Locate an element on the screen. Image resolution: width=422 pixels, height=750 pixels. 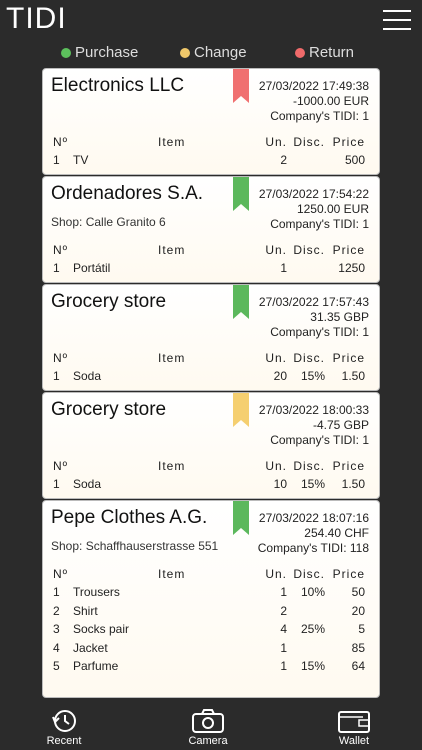
tab-recent: Recent is located at coordinates (64, 723).